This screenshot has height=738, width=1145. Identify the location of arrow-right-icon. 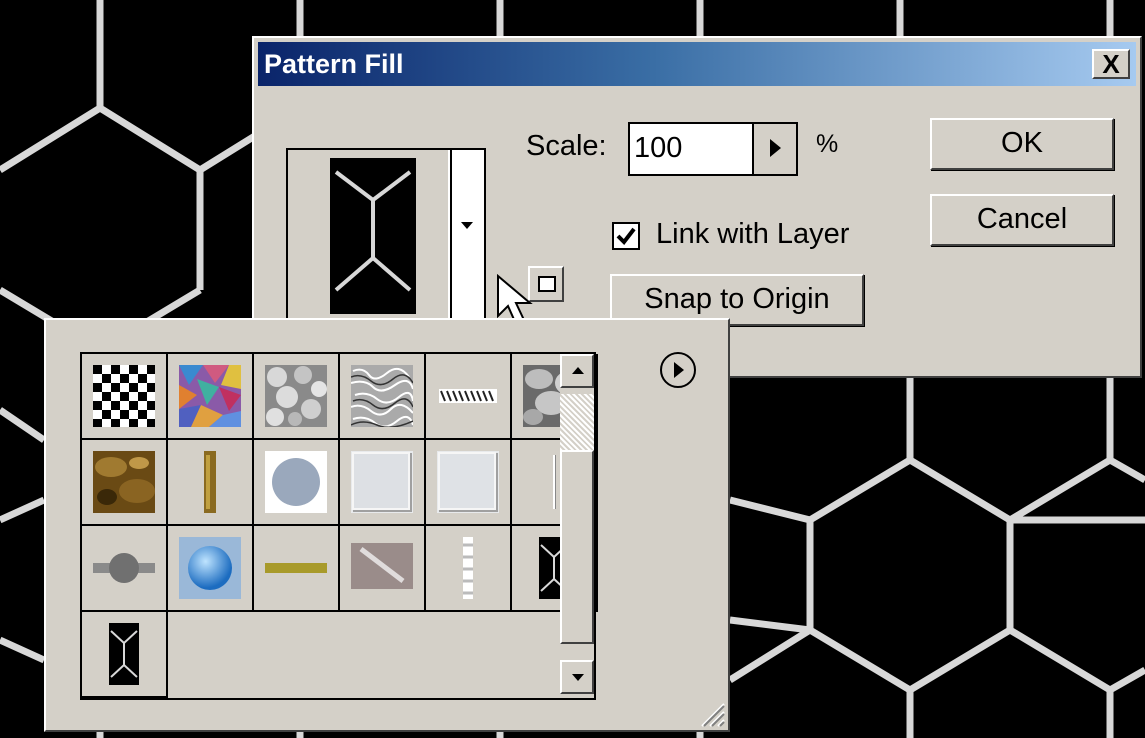
(775, 148).